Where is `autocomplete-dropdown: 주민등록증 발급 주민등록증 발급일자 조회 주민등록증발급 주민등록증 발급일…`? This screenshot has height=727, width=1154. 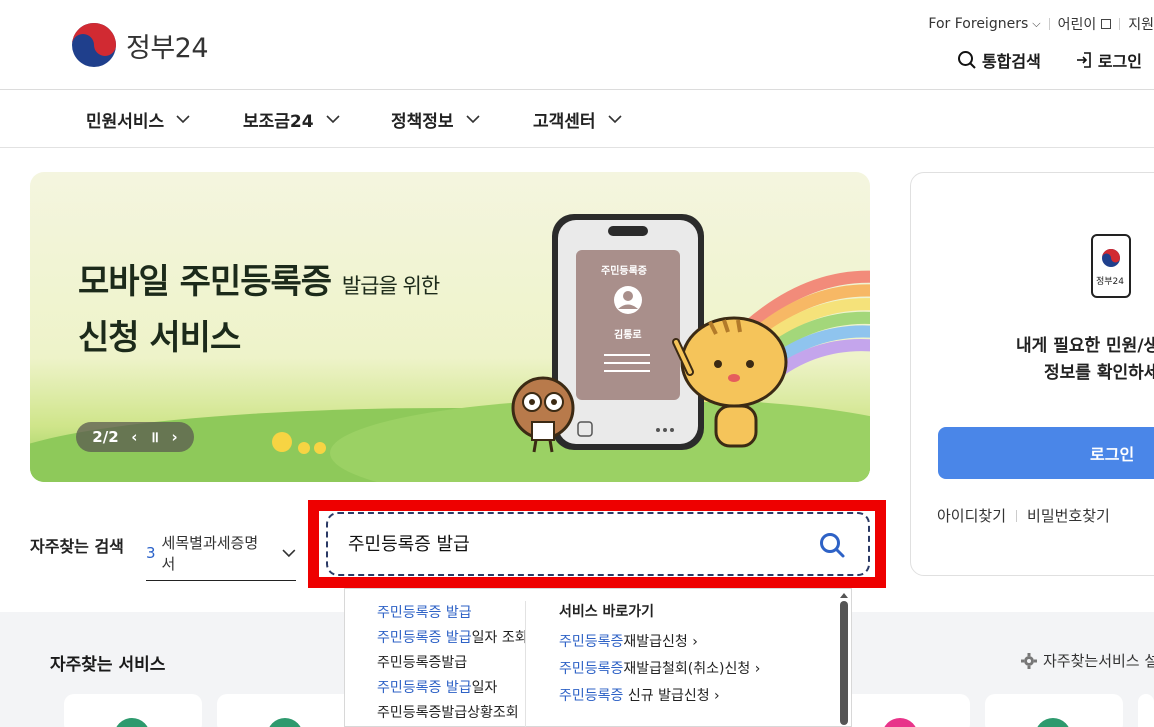 autocomplete-dropdown: 주민등록증 발급 주민등록증 발급일자 조회 주민등록증발급 주민등록증 발급일… is located at coordinates (598, 657).